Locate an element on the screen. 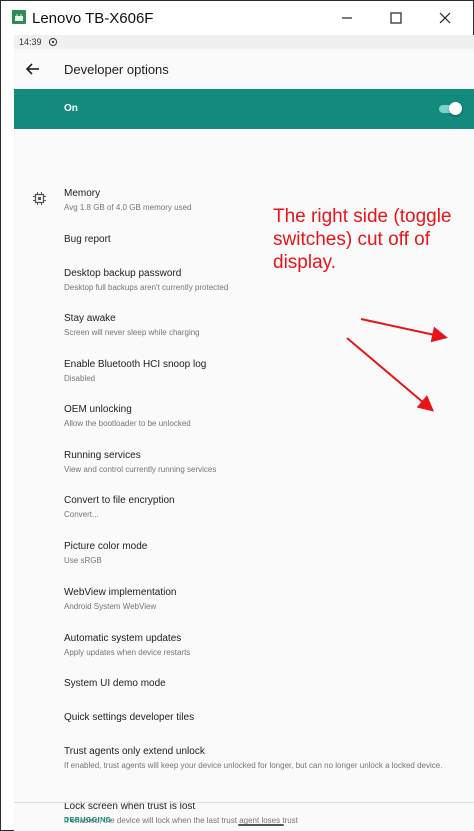  setting-subtitle: Android System WebView is located at coordinates (110, 606).